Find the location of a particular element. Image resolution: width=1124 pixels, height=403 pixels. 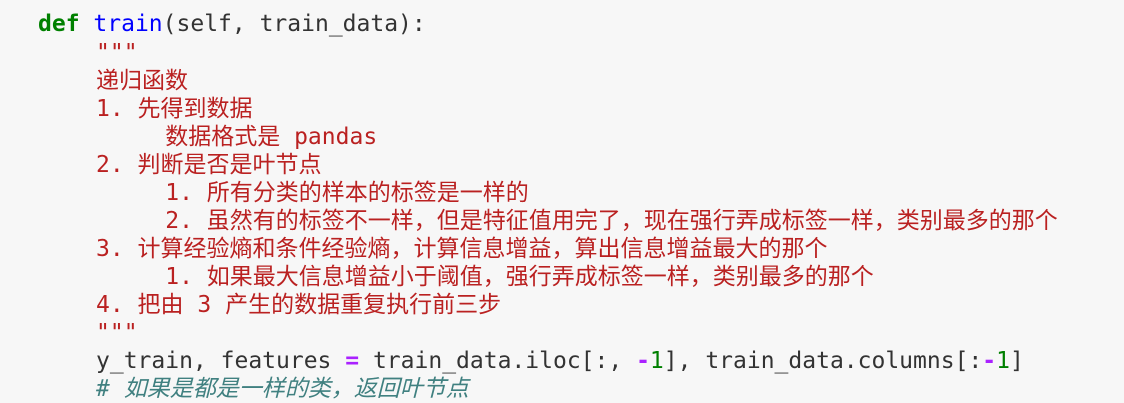

docstring-line: 递归函数 is located at coordinates (142, 81).